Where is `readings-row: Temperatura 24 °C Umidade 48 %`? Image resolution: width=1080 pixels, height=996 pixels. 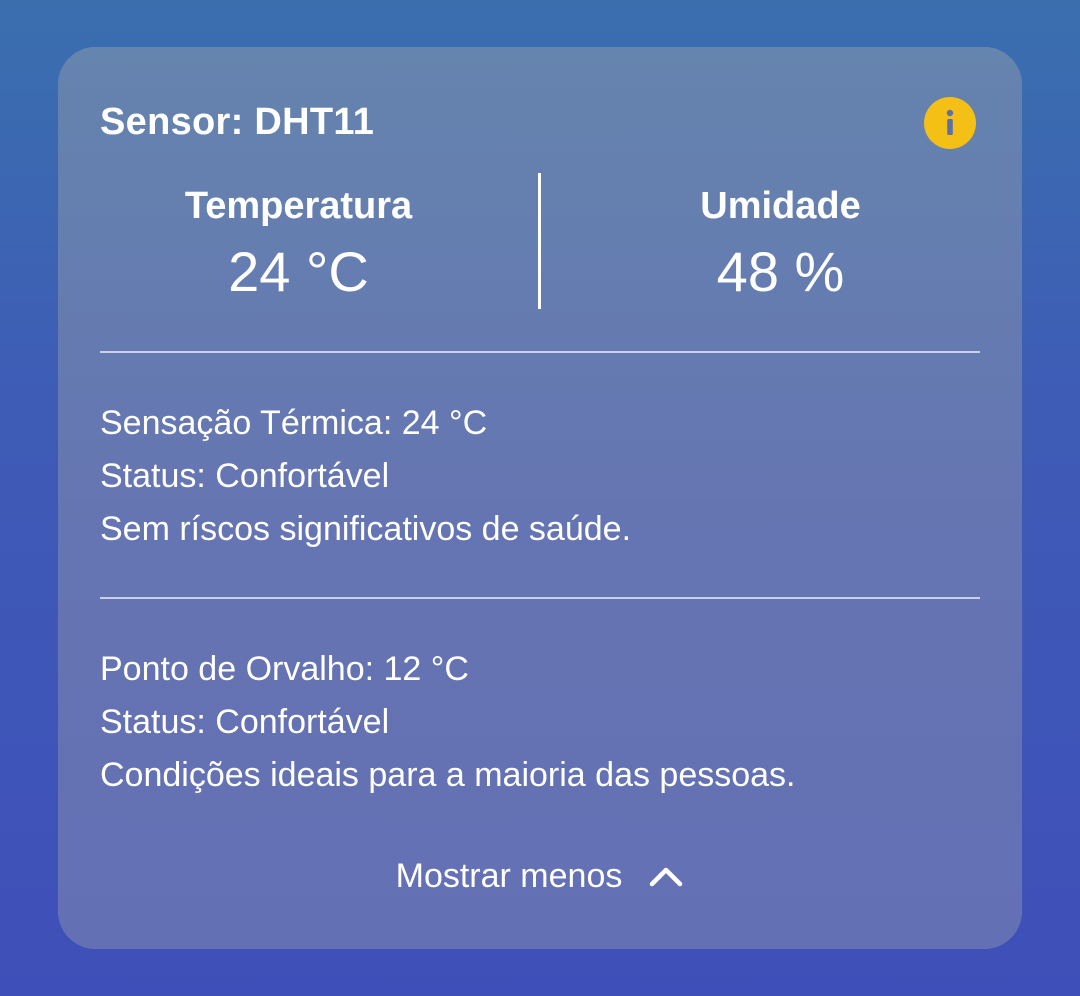
readings-row: Temperatura 24 °C Umidade 48 % is located at coordinates (540, 242).